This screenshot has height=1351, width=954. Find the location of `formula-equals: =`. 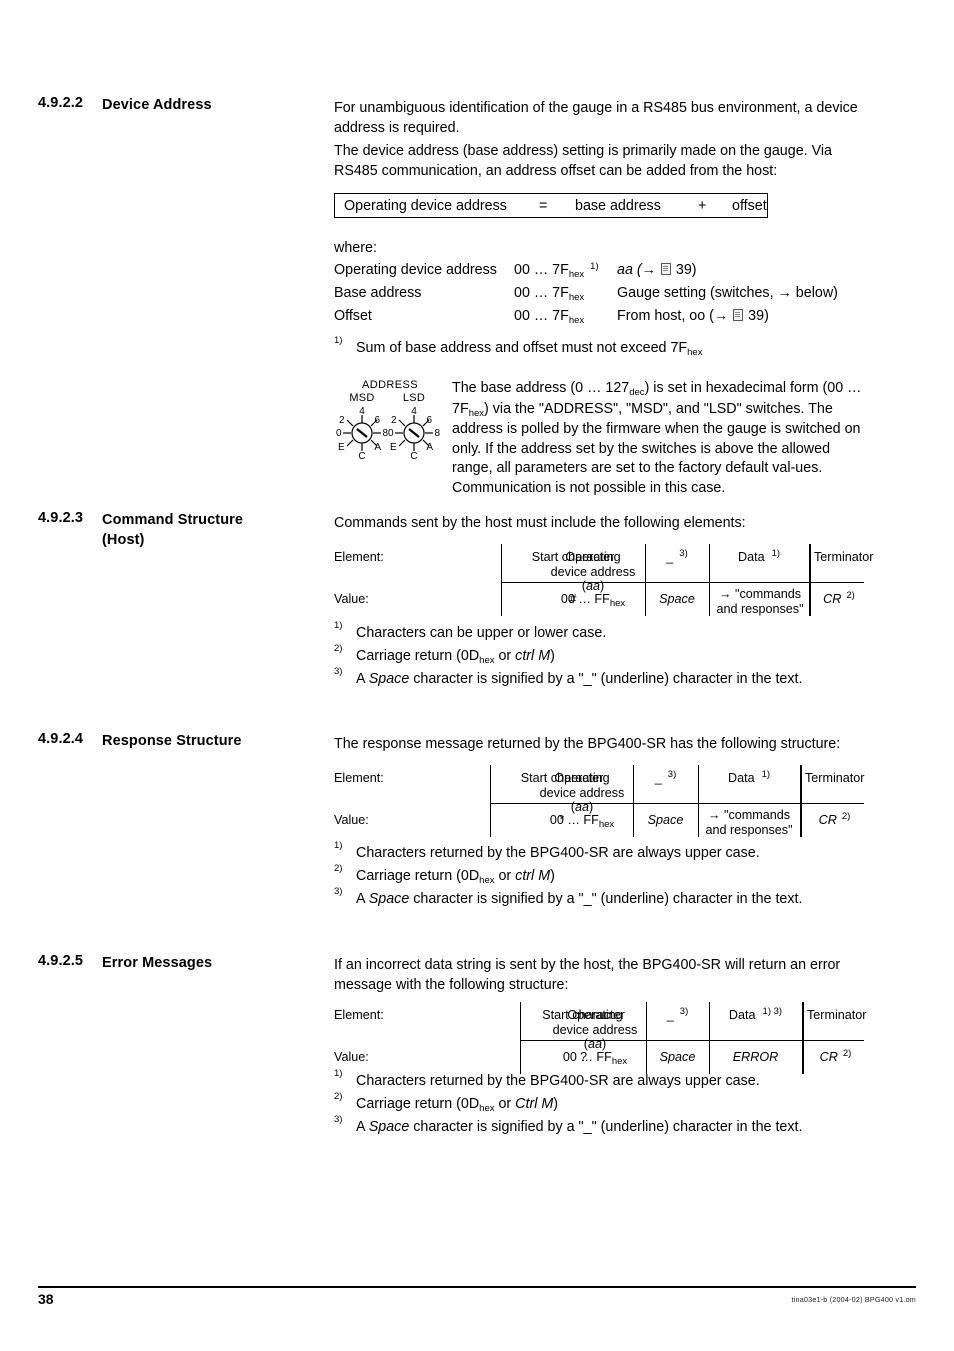

formula-equals: = is located at coordinates (543, 205).